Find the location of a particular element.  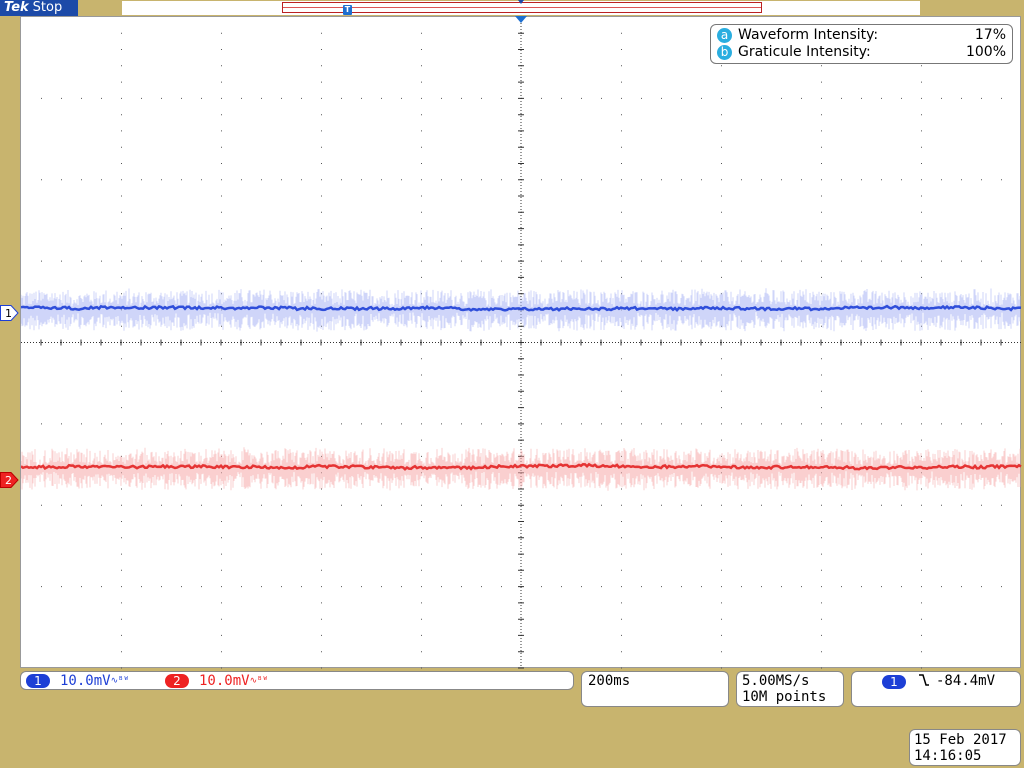

ch1-marker-label: 1 is located at coordinates (8, 313).